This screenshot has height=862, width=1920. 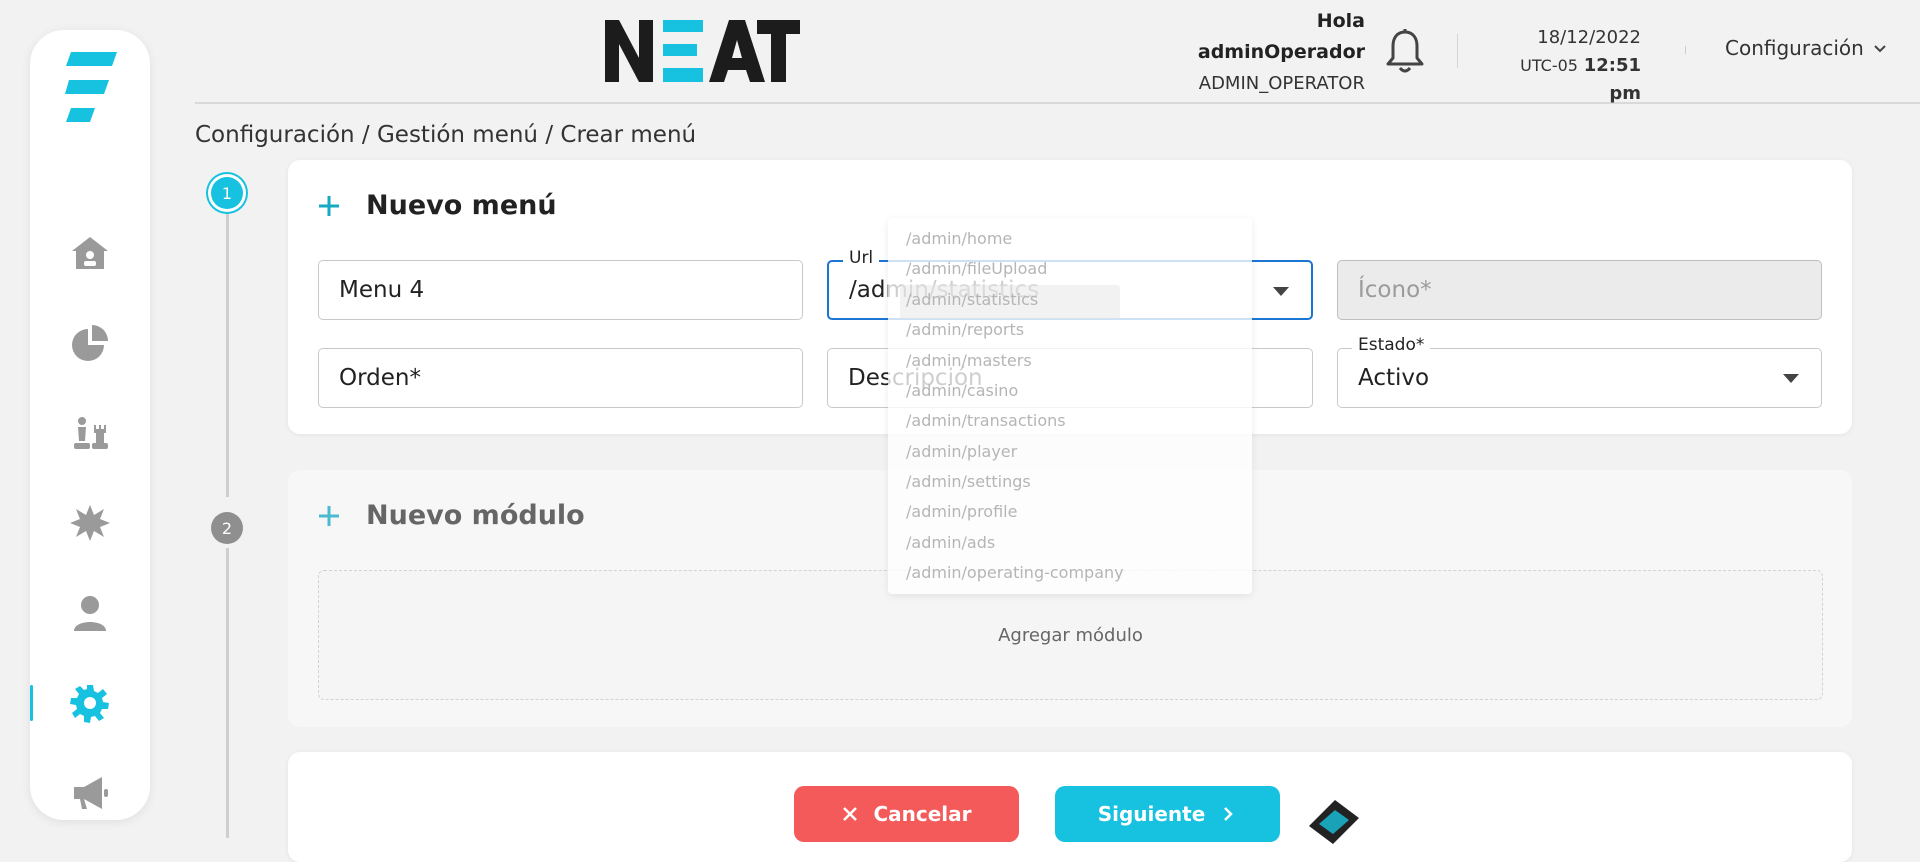 I want to click on url-option: /admin/player, so click(x=961, y=451).